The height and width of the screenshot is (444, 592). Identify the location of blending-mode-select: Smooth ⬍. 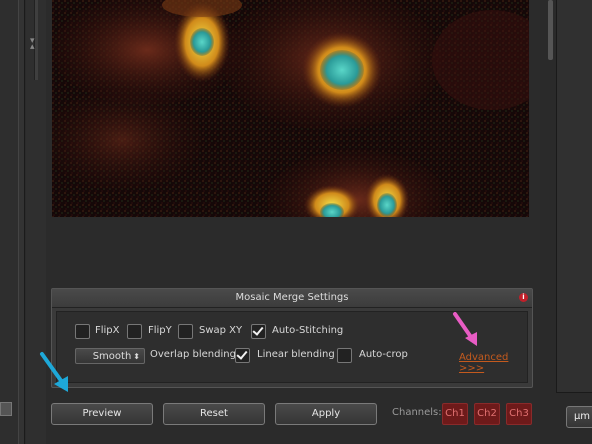
(110, 356).